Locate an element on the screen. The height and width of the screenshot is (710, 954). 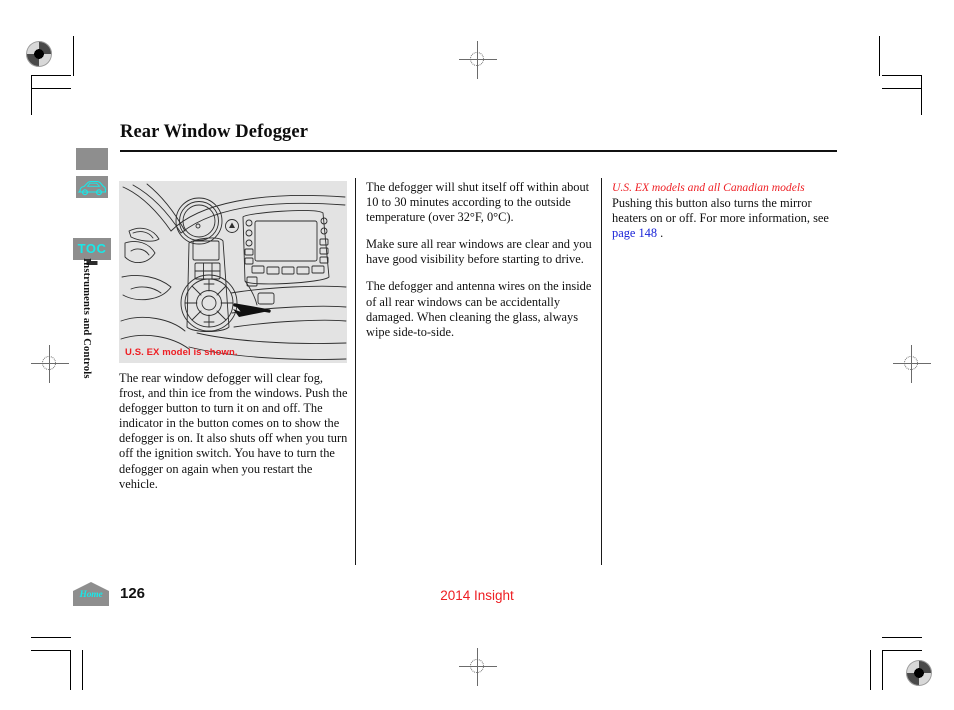
title-divider is located at coordinates (478, 151).